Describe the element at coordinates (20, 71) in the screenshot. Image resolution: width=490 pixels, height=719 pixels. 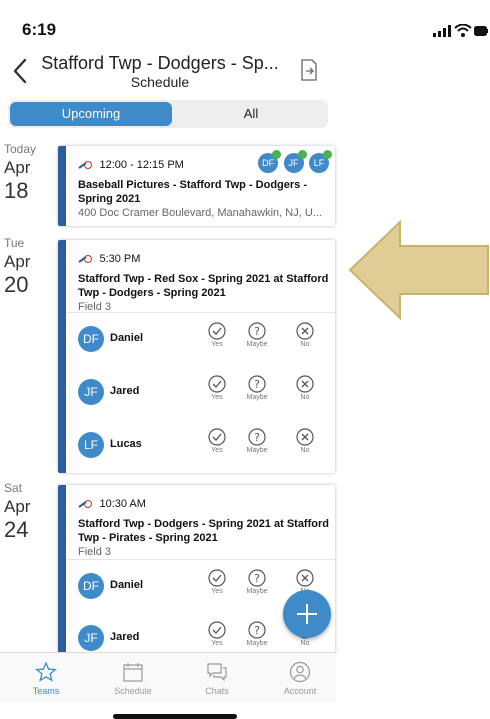
I see `back-chevron-icon` at that location.